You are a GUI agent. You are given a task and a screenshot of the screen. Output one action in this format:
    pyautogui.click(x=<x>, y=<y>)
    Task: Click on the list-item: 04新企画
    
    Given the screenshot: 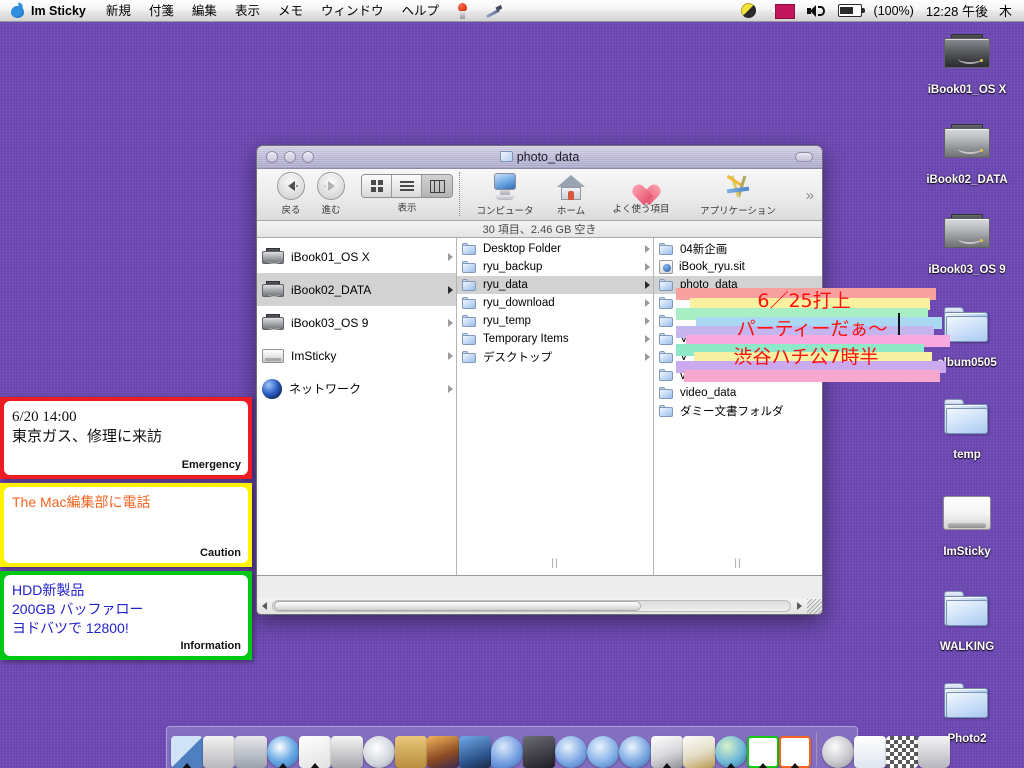 What is the action you would take?
    pyautogui.click(x=738, y=249)
    